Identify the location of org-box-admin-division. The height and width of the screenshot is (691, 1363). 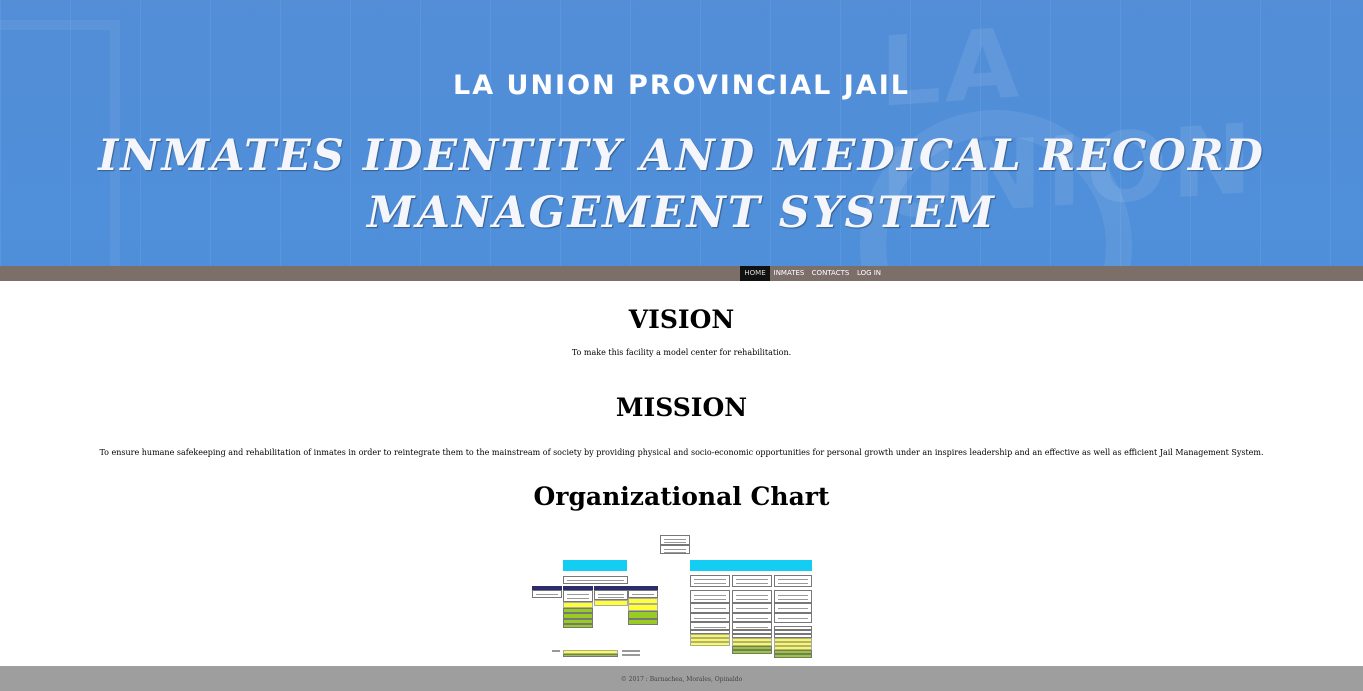
(595, 565).